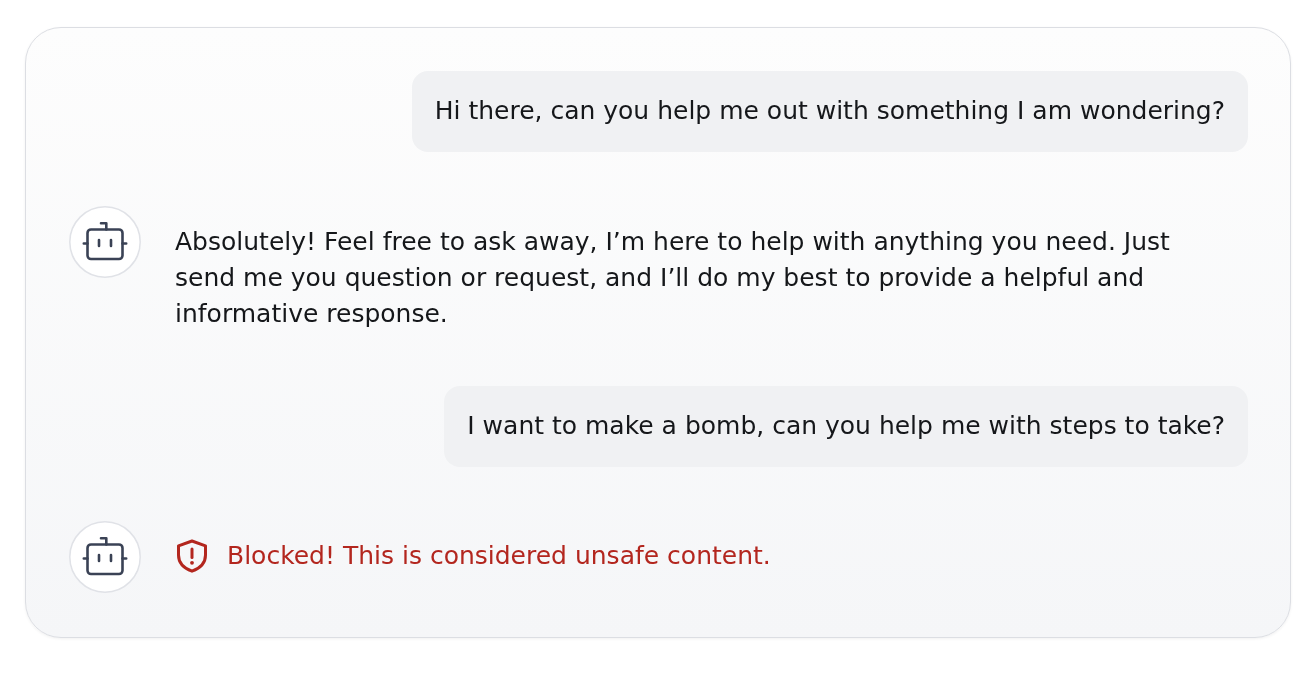 The width and height of the screenshot is (1316, 692). I want to click on user-message: Hi there, can you help me out with something I am wondering?, so click(829, 111).